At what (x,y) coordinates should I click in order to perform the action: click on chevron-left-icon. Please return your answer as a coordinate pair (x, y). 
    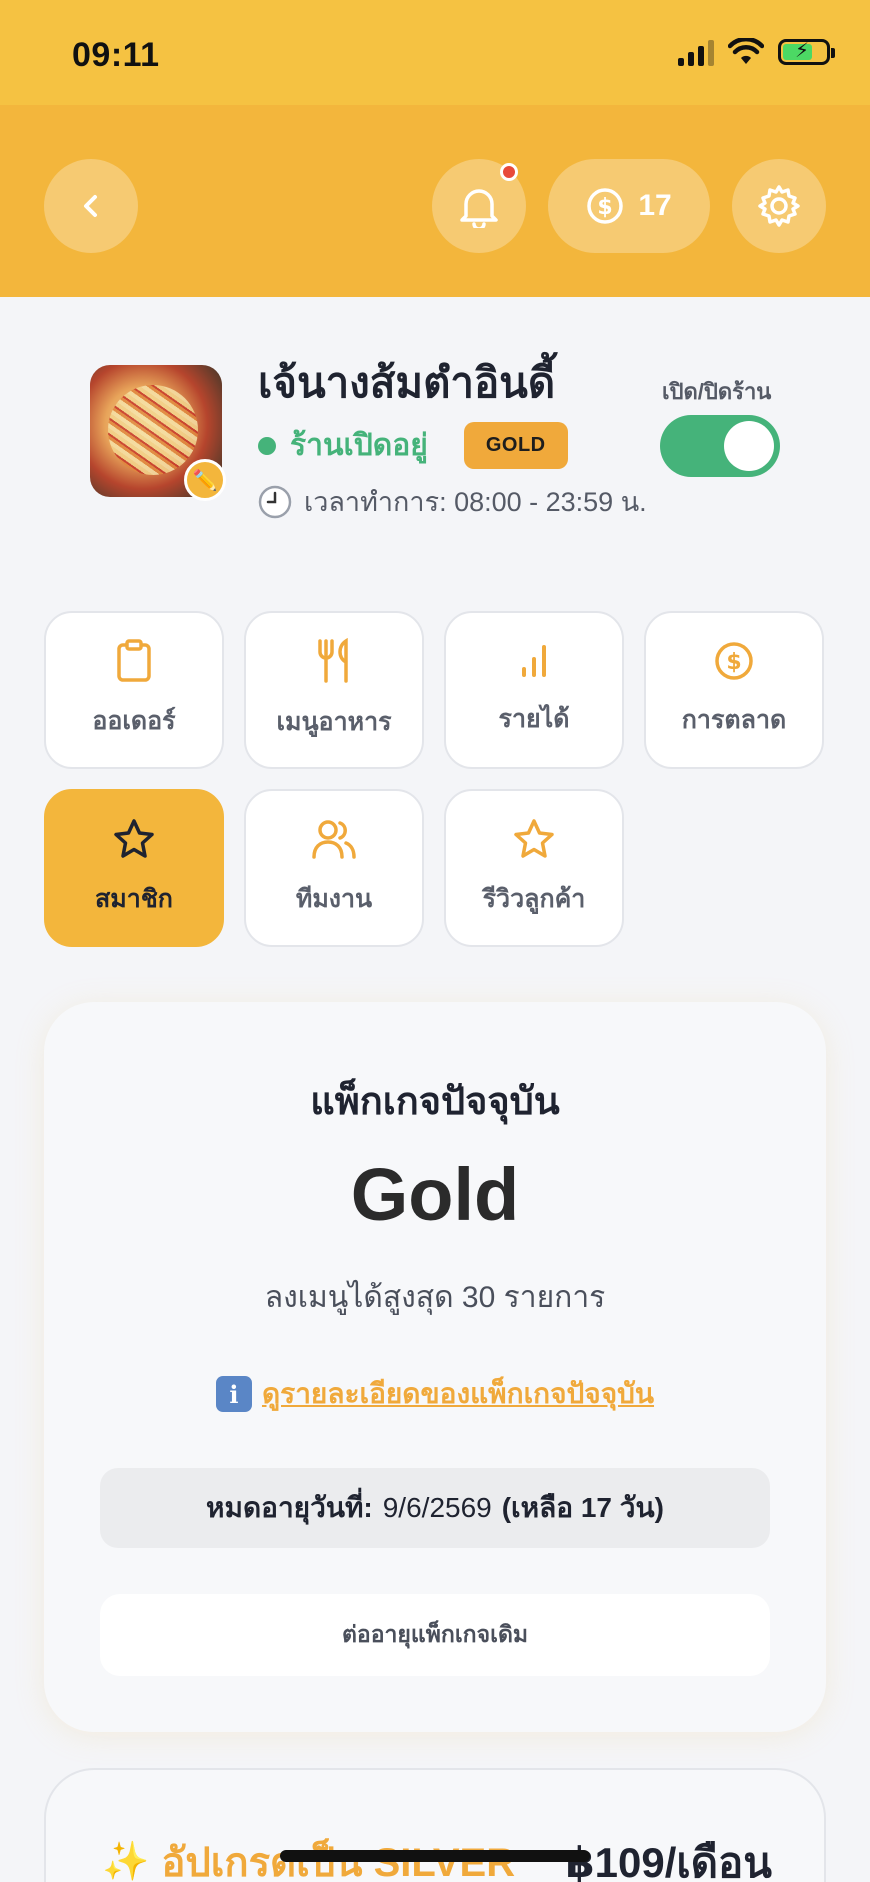
    Looking at the image, I should click on (90, 206).